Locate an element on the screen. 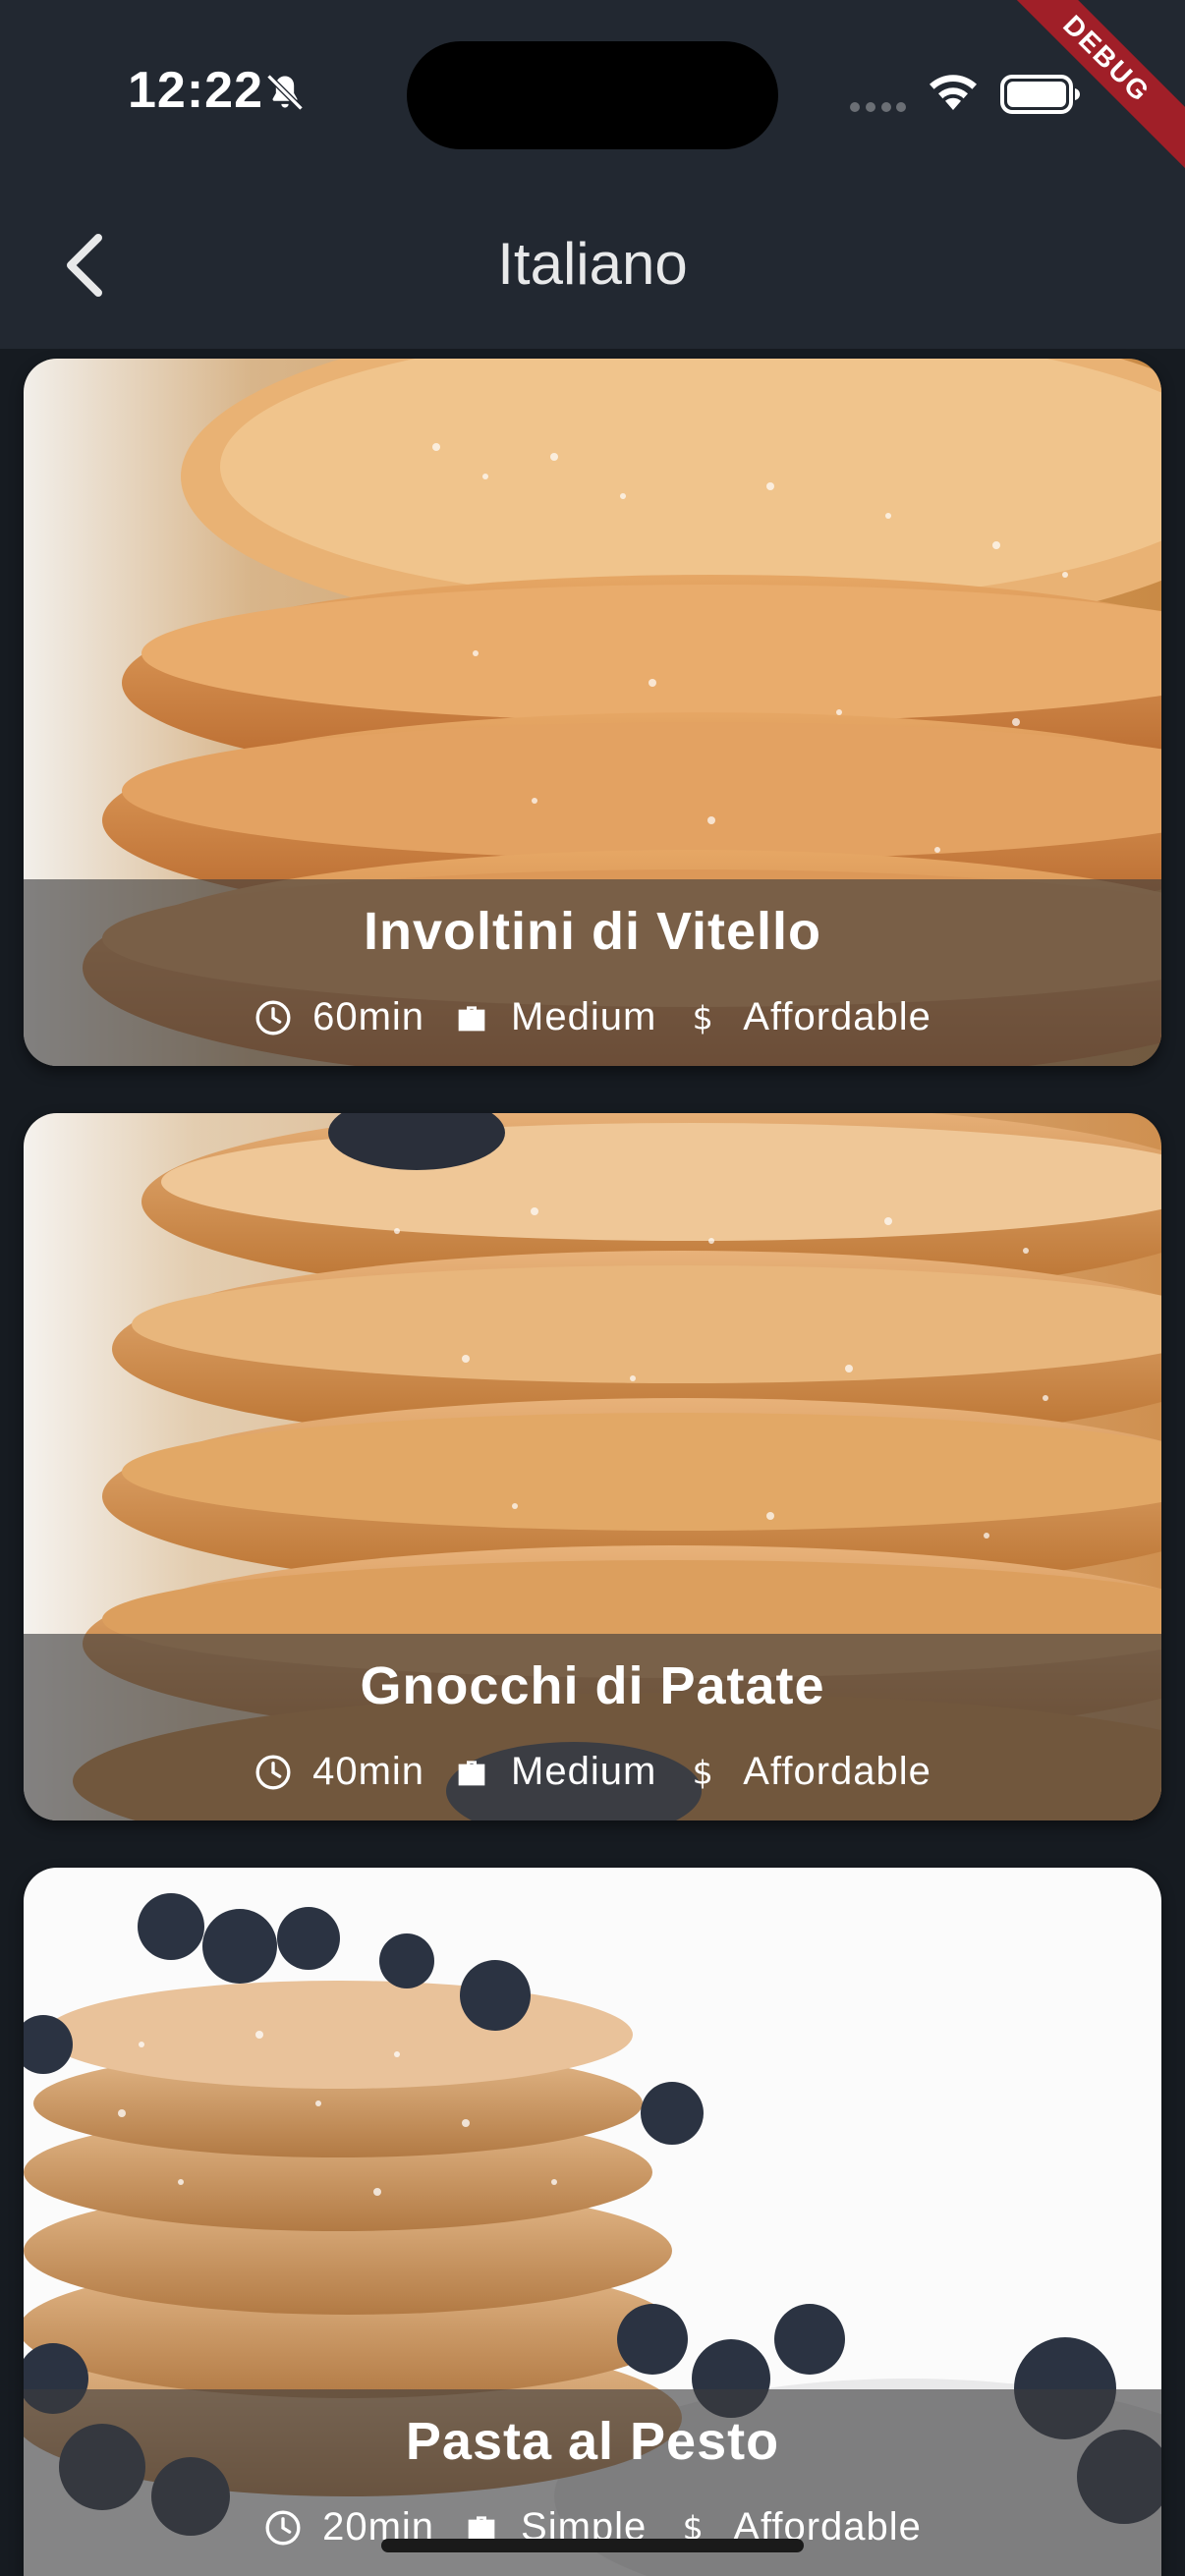  meal-meta: 40min Medium $ Affordable is located at coordinates (592, 1772).